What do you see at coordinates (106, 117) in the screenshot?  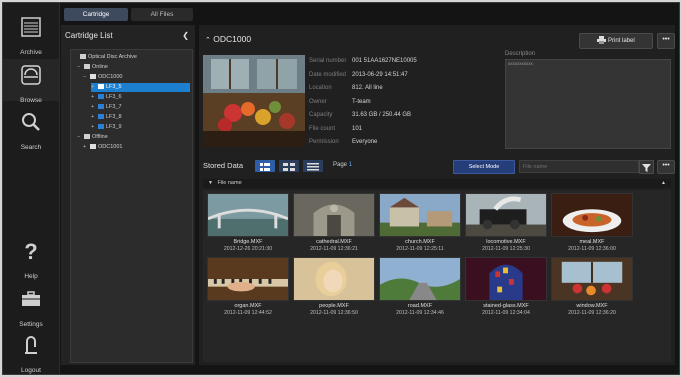 I see `tree-node: + LF3_8` at bounding box center [106, 117].